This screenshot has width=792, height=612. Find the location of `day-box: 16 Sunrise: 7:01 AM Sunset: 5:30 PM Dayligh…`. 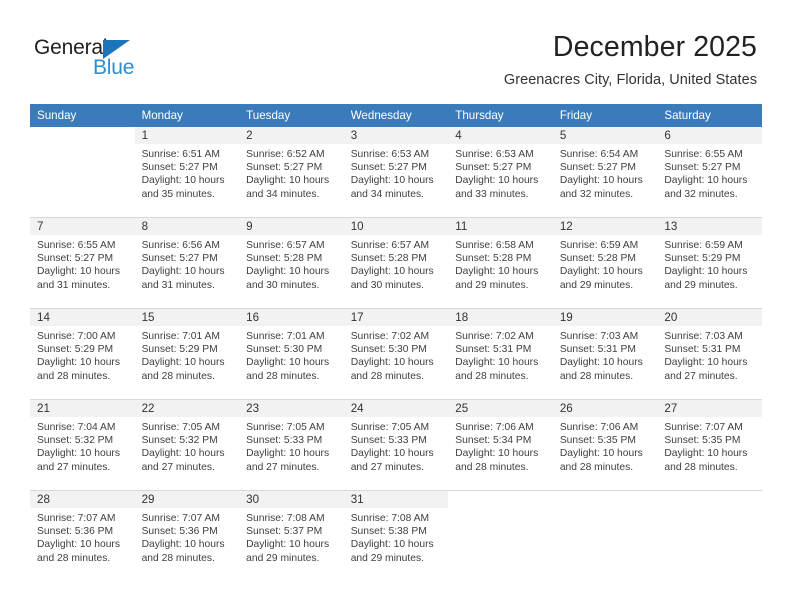

day-box: 16 Sunrise: 7:01 AM Sunset: 5:30 PM Dayligh… is located at coordinates (291, 354).